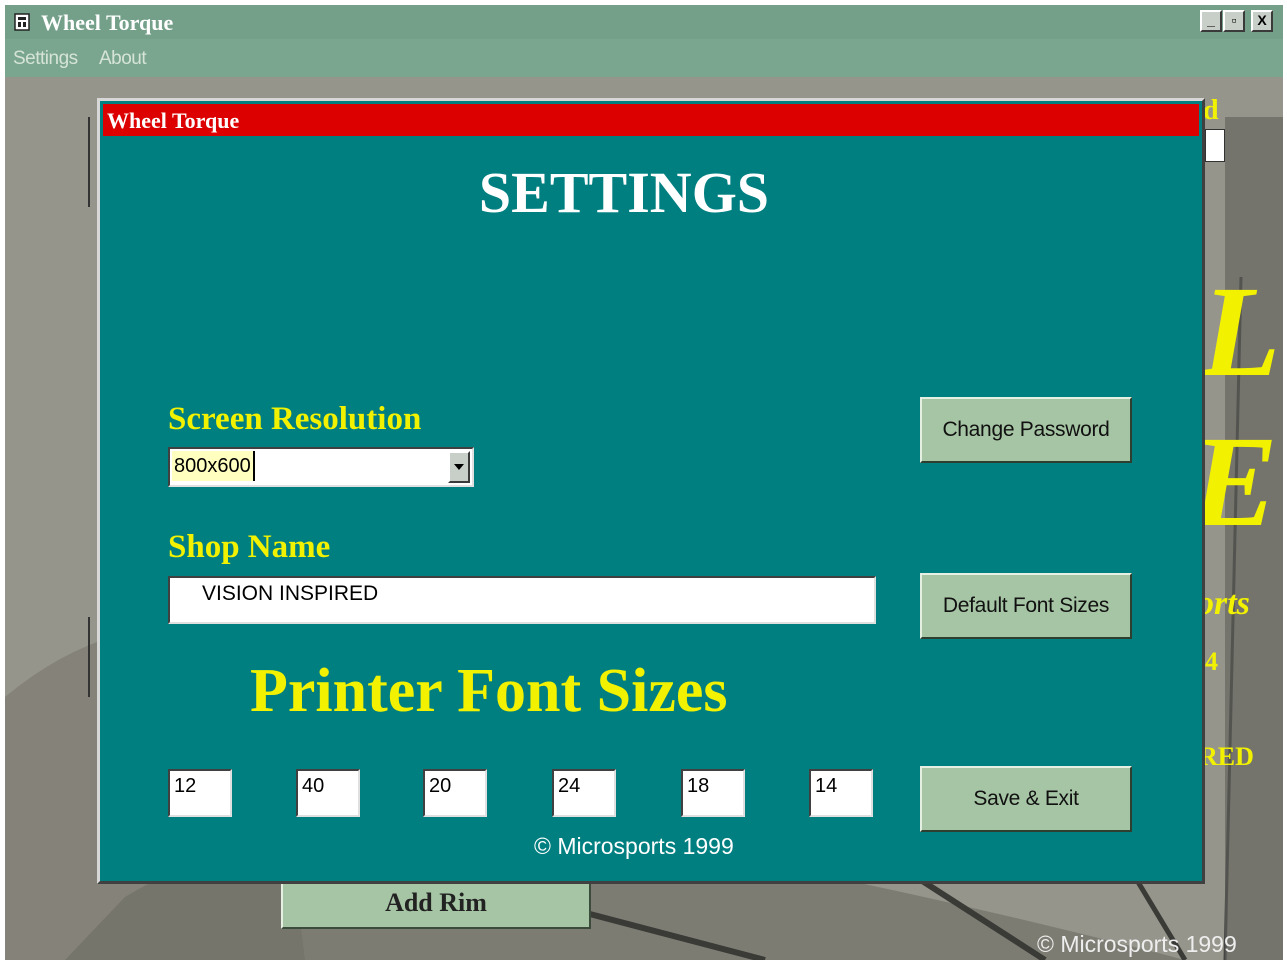  I want to click on background-copyright: © Microsports 1999, so click(1137, 944).